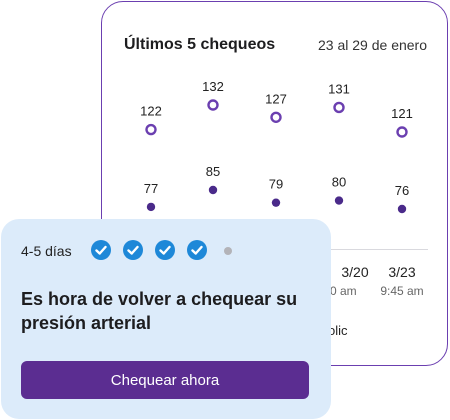 This screenshot has width=450, height=420. Describe the element at coordinates (151, 188) in the screenshot. I see `series-2-label-1: 77` at that location.